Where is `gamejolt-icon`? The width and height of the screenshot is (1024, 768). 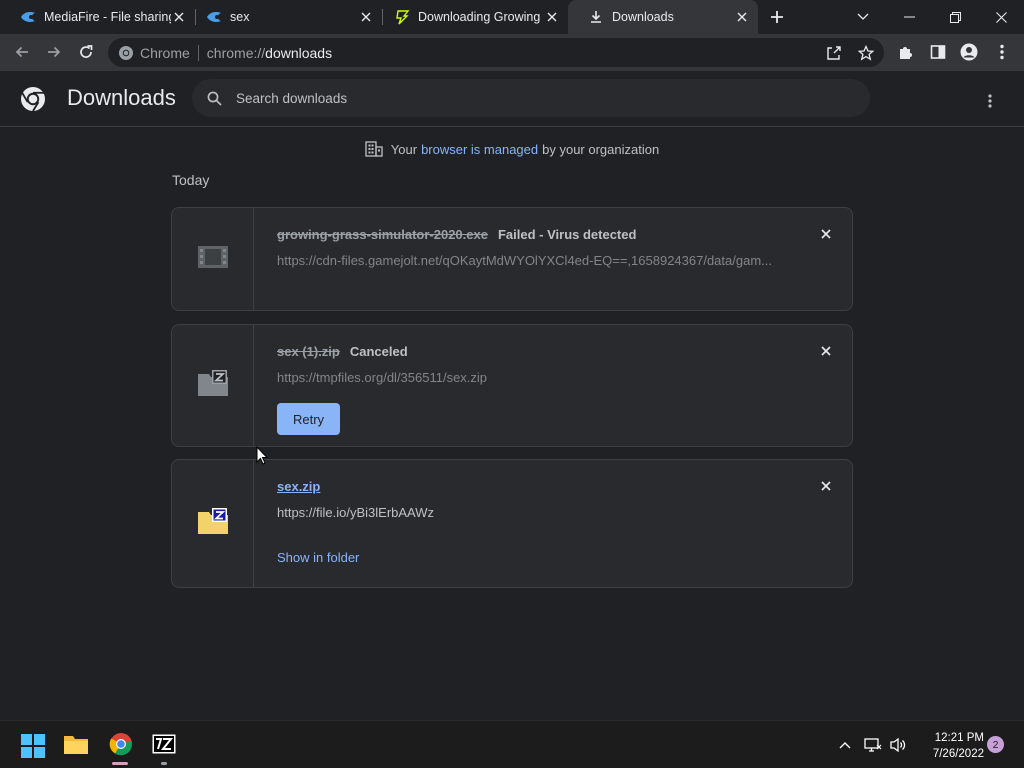
gamejolt-icon is located at coordinates (402, 17).